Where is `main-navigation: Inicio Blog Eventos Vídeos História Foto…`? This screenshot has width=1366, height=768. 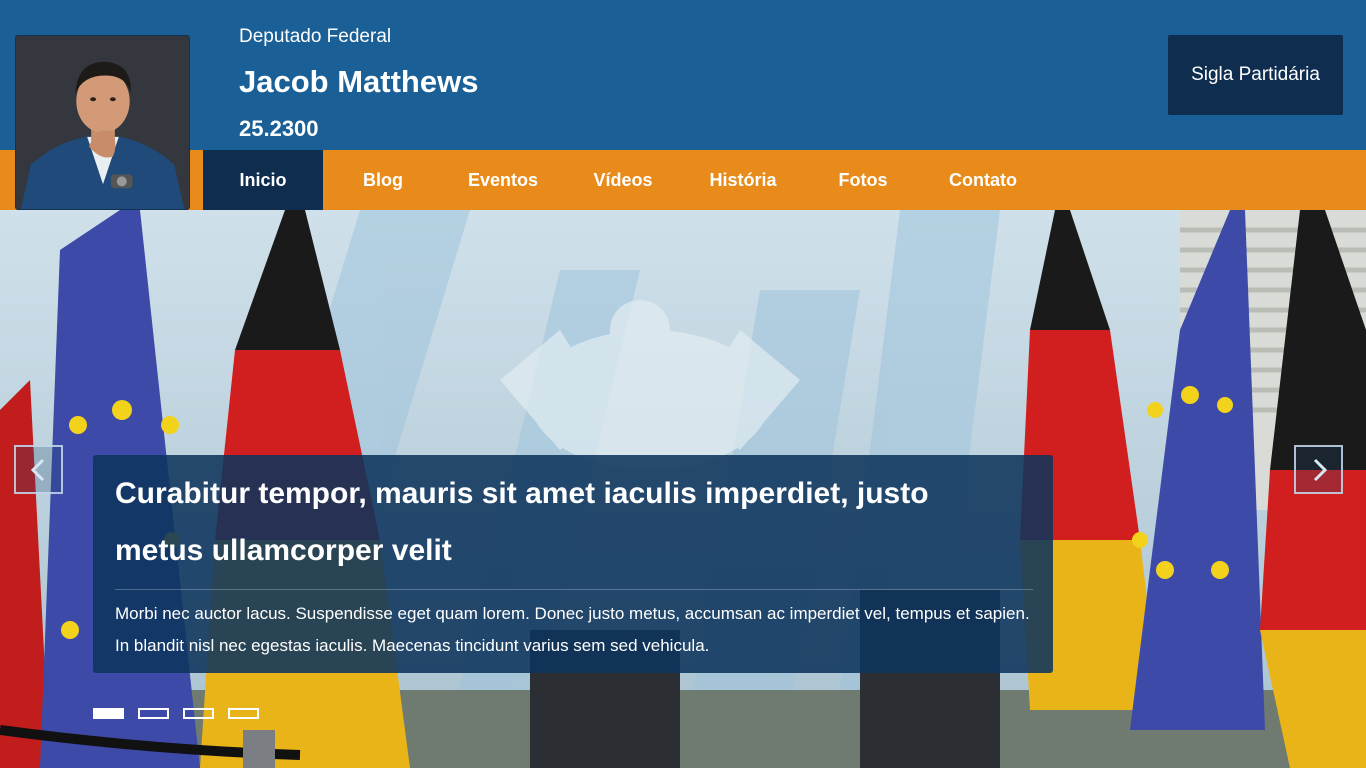 main-navigation: Inicio Blog Eventos Vídeos História Foto… is located at coordinates (683, 180).